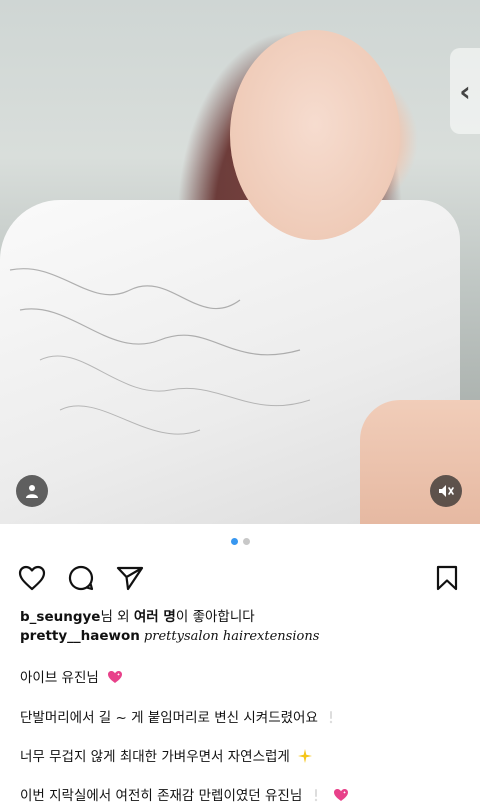  I want to click on tagged-people-button, so click(32, 491).